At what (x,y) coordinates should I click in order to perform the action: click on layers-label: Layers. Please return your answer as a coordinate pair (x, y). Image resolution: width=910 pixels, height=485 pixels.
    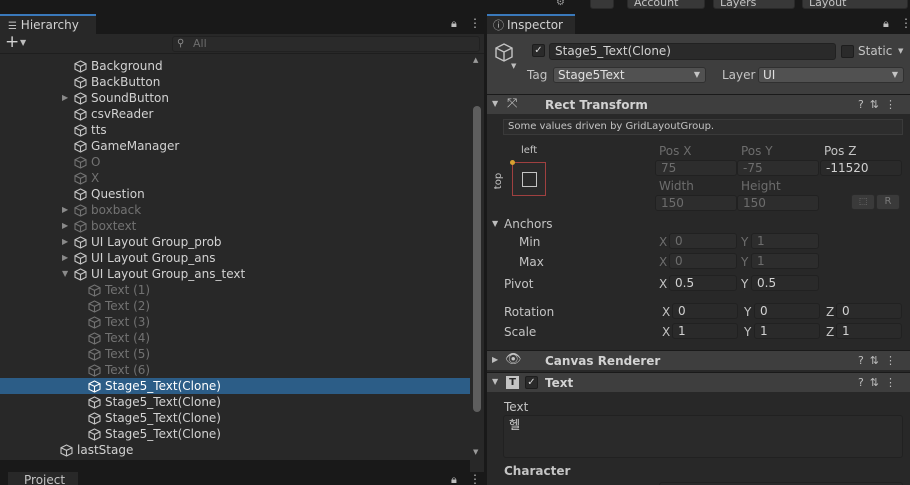
    Looking at the image, I should click on (738, 4).